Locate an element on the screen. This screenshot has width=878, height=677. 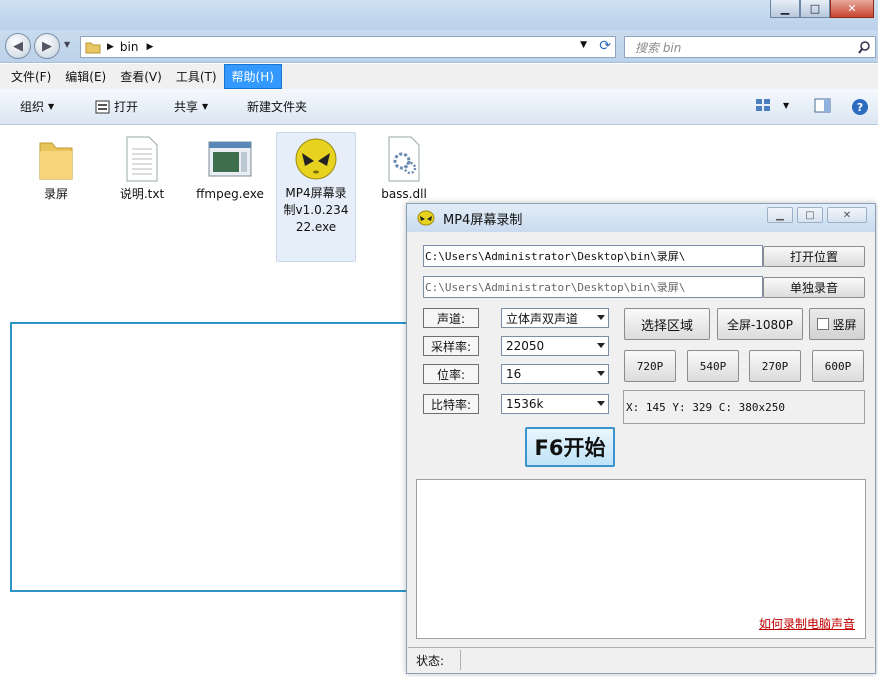
window-controls: ▁ □ ✕ is located at coordinates (822, 9).